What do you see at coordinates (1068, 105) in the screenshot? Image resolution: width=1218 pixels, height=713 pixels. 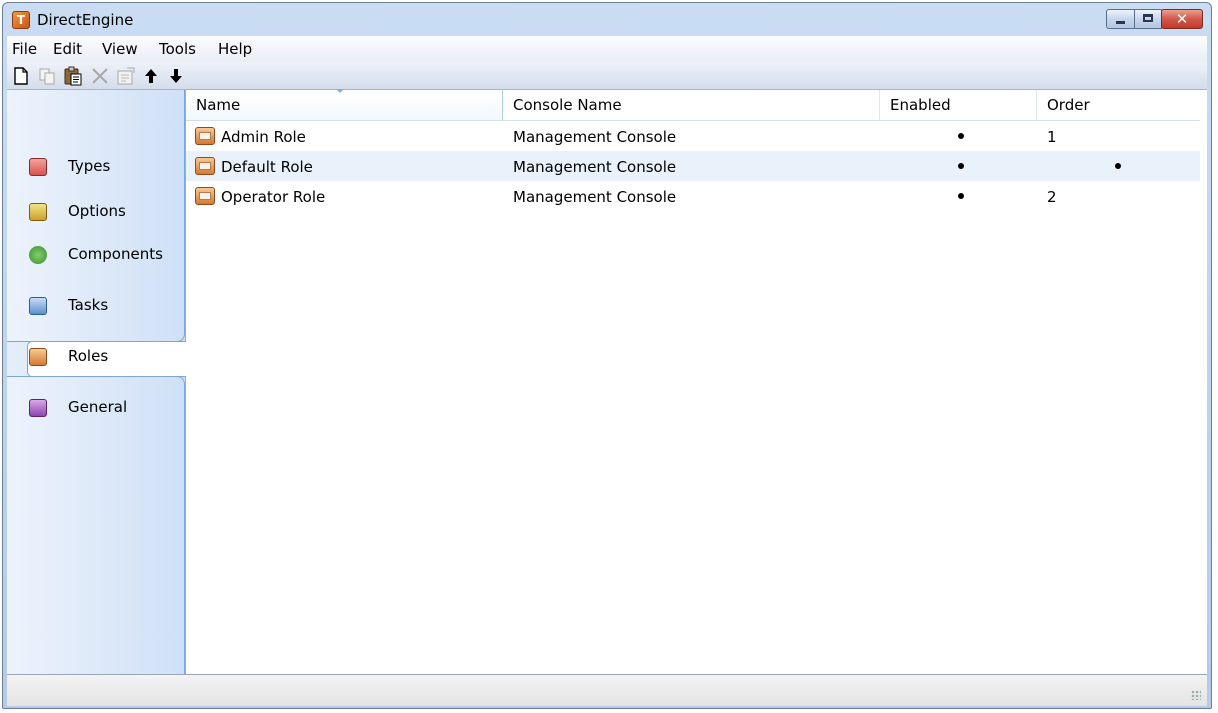 I see `column-header-label: Order` at bounding box center [1068, 105].